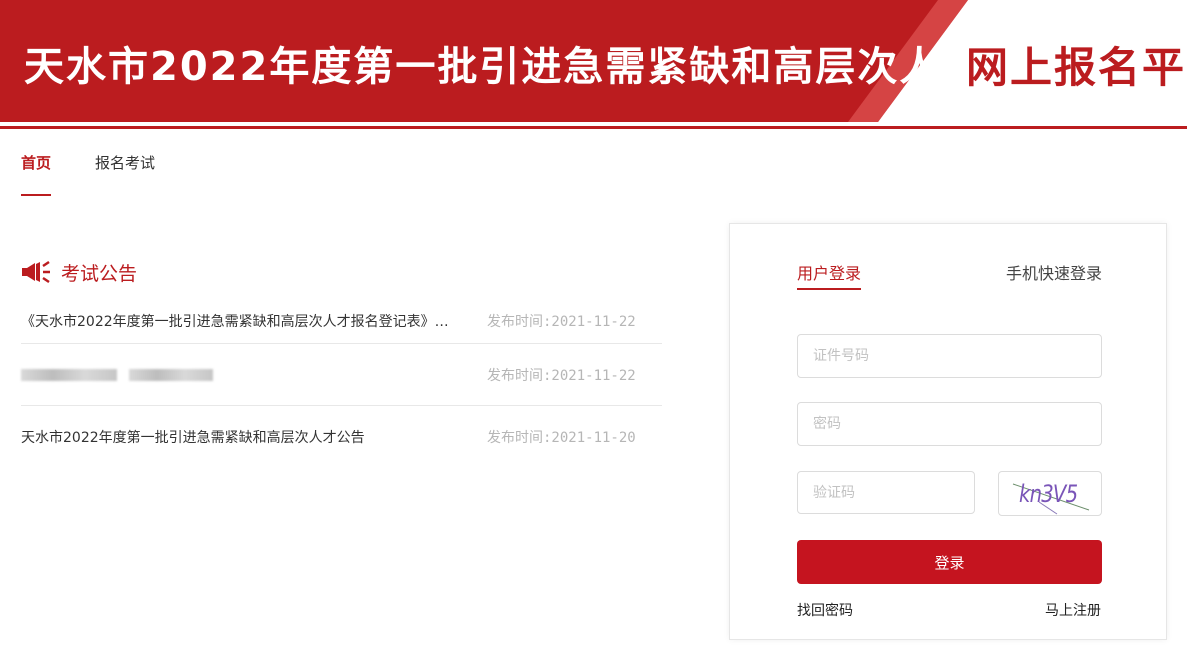 The height and width of the screenshot is (658, 1187). Describe the element at coordinates (949, 424) in the screenshot. I see `password-input` at that location.